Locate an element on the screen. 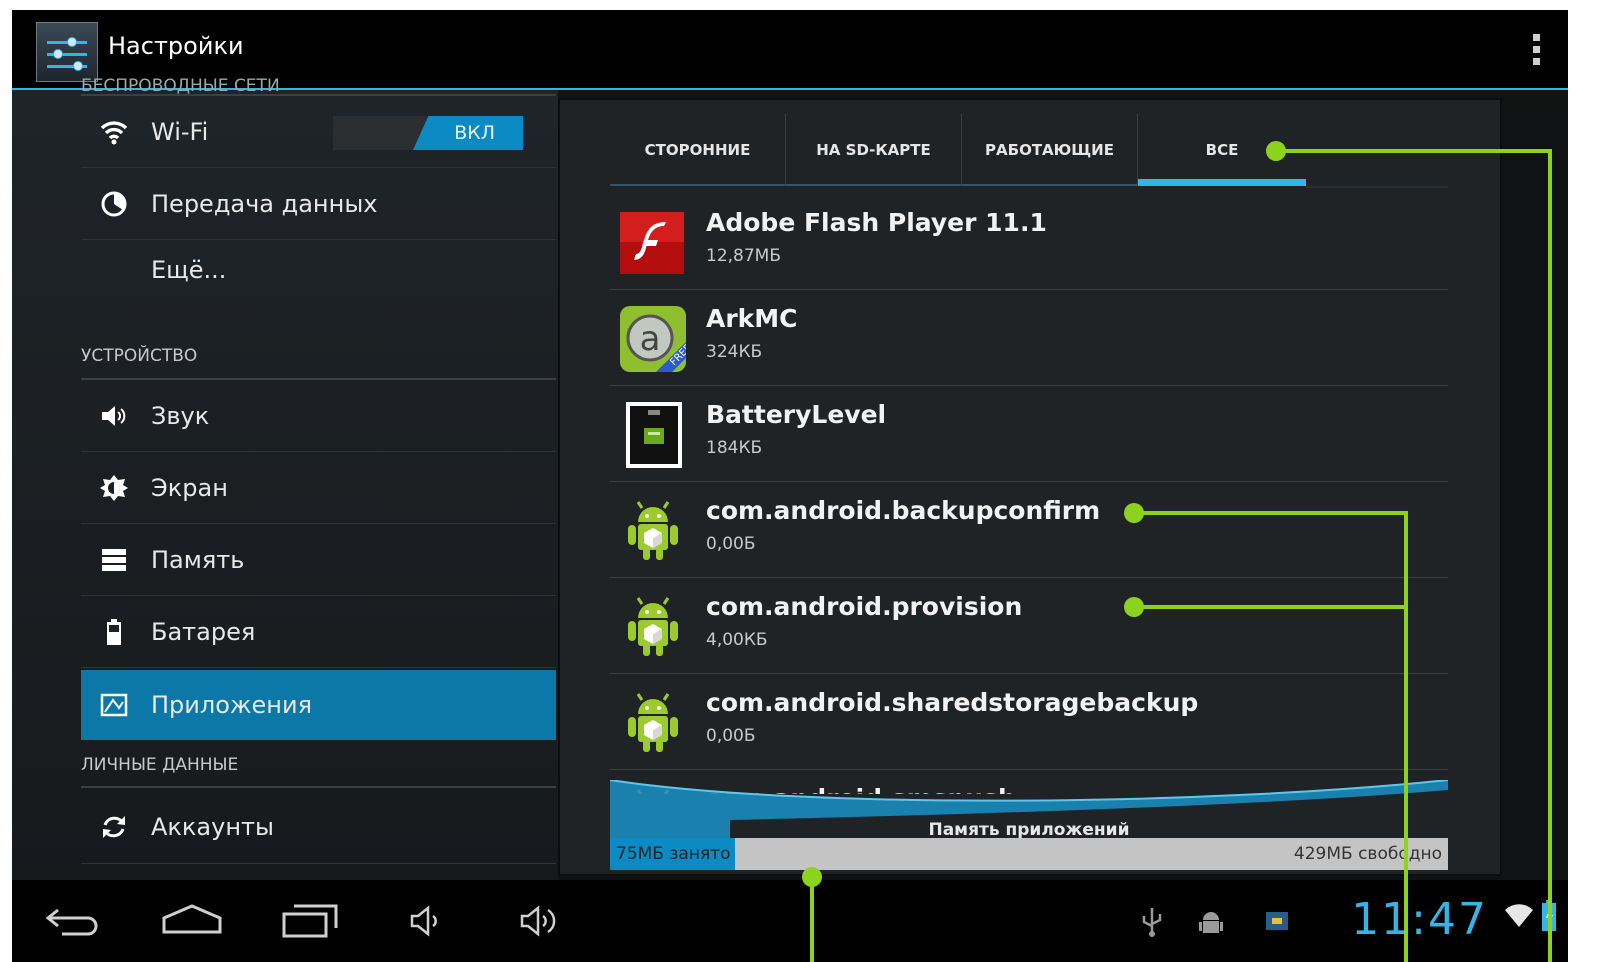  app-row-arkmc: a FREE ArkMC 324КБ is located at coordinates (1029, 338).